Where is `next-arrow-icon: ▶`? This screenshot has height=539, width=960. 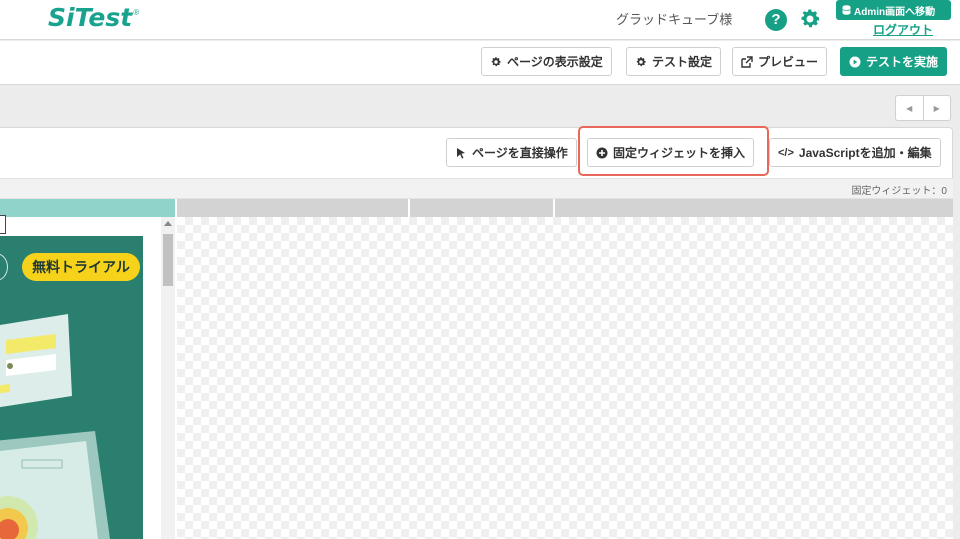 next-arrow-icon: ▶ is located at coordinates (936, 108).